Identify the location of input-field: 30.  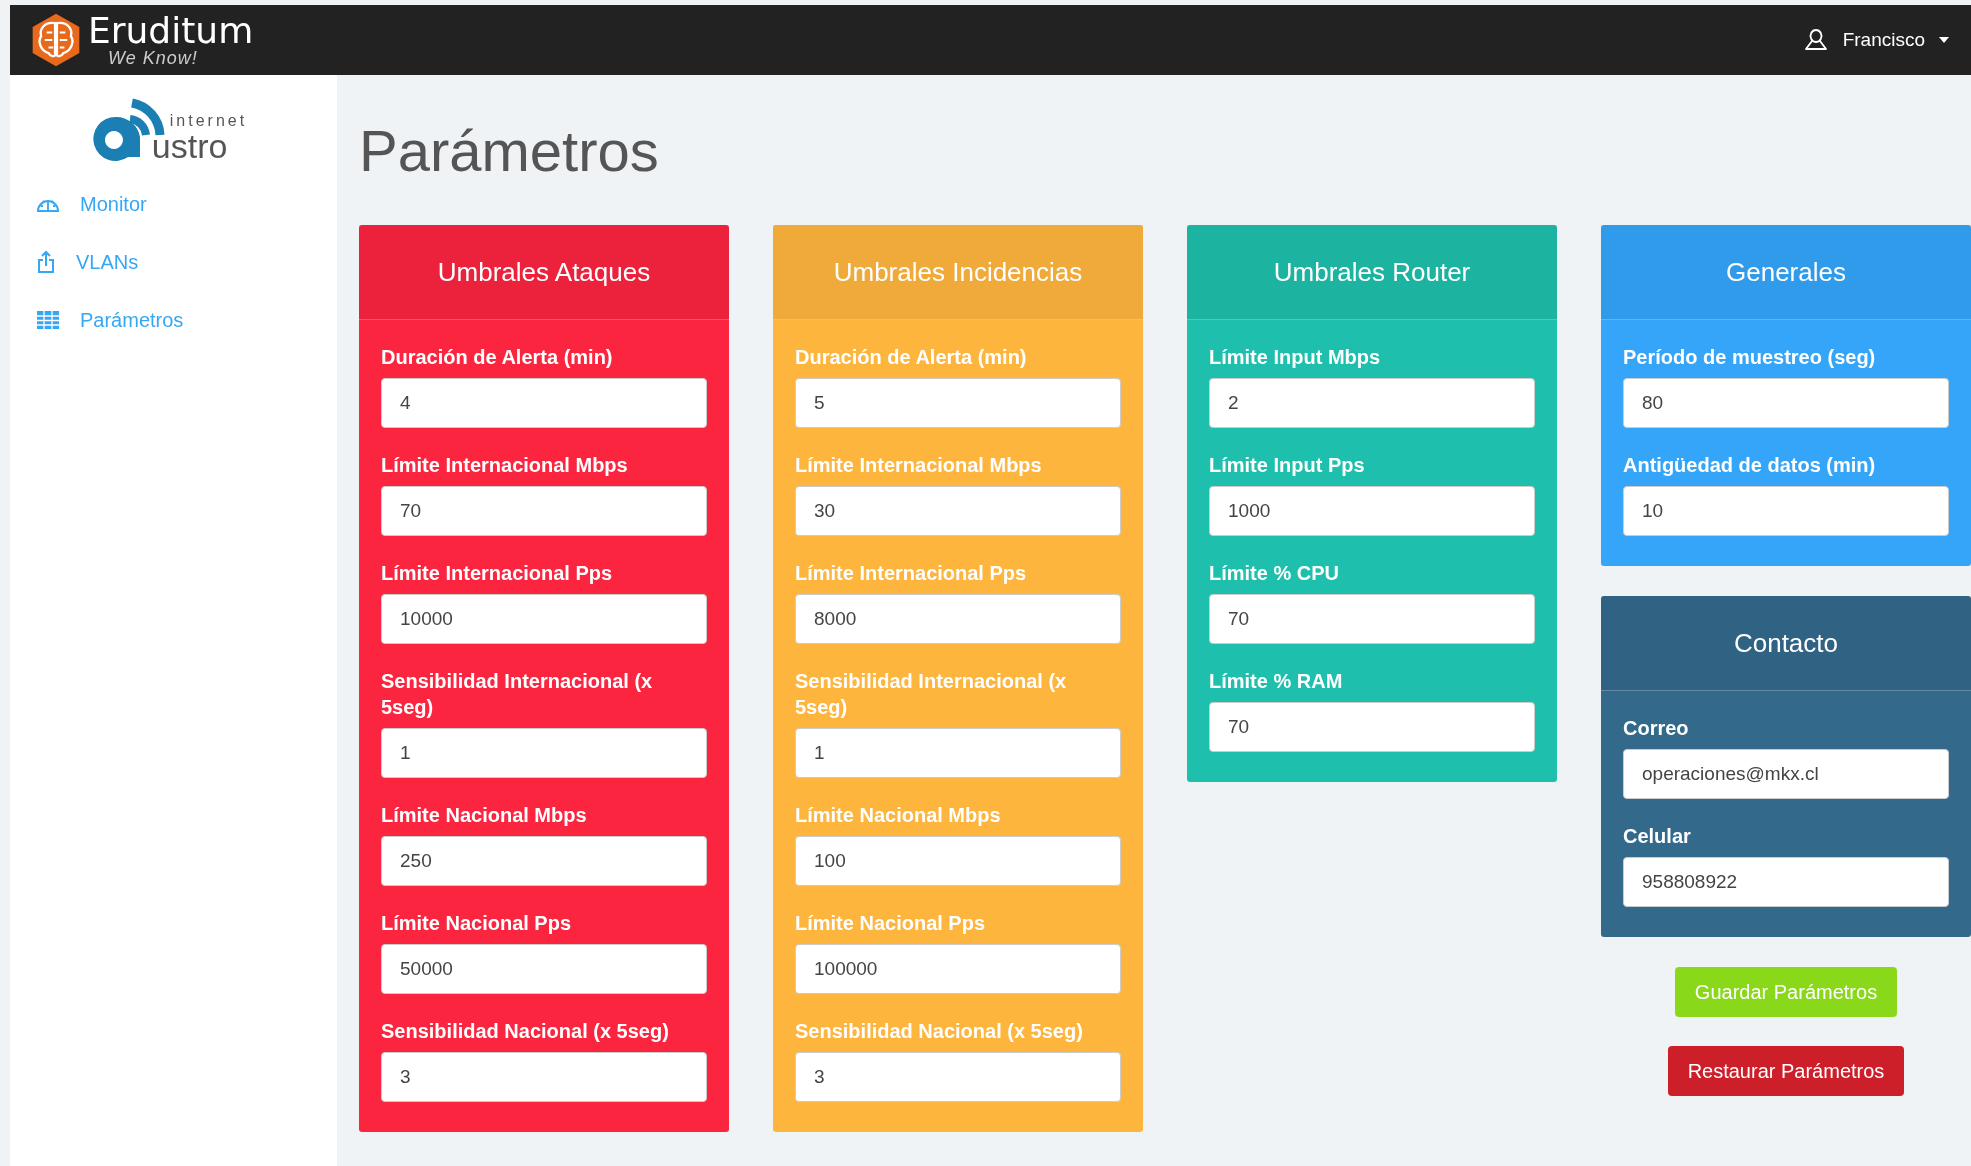
(958, 511).